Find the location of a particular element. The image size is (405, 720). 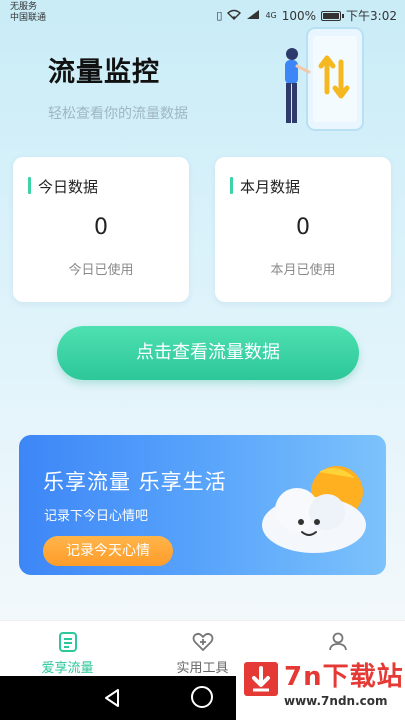

vibrate-icon: ▯ is located at coordinates (219, 15).